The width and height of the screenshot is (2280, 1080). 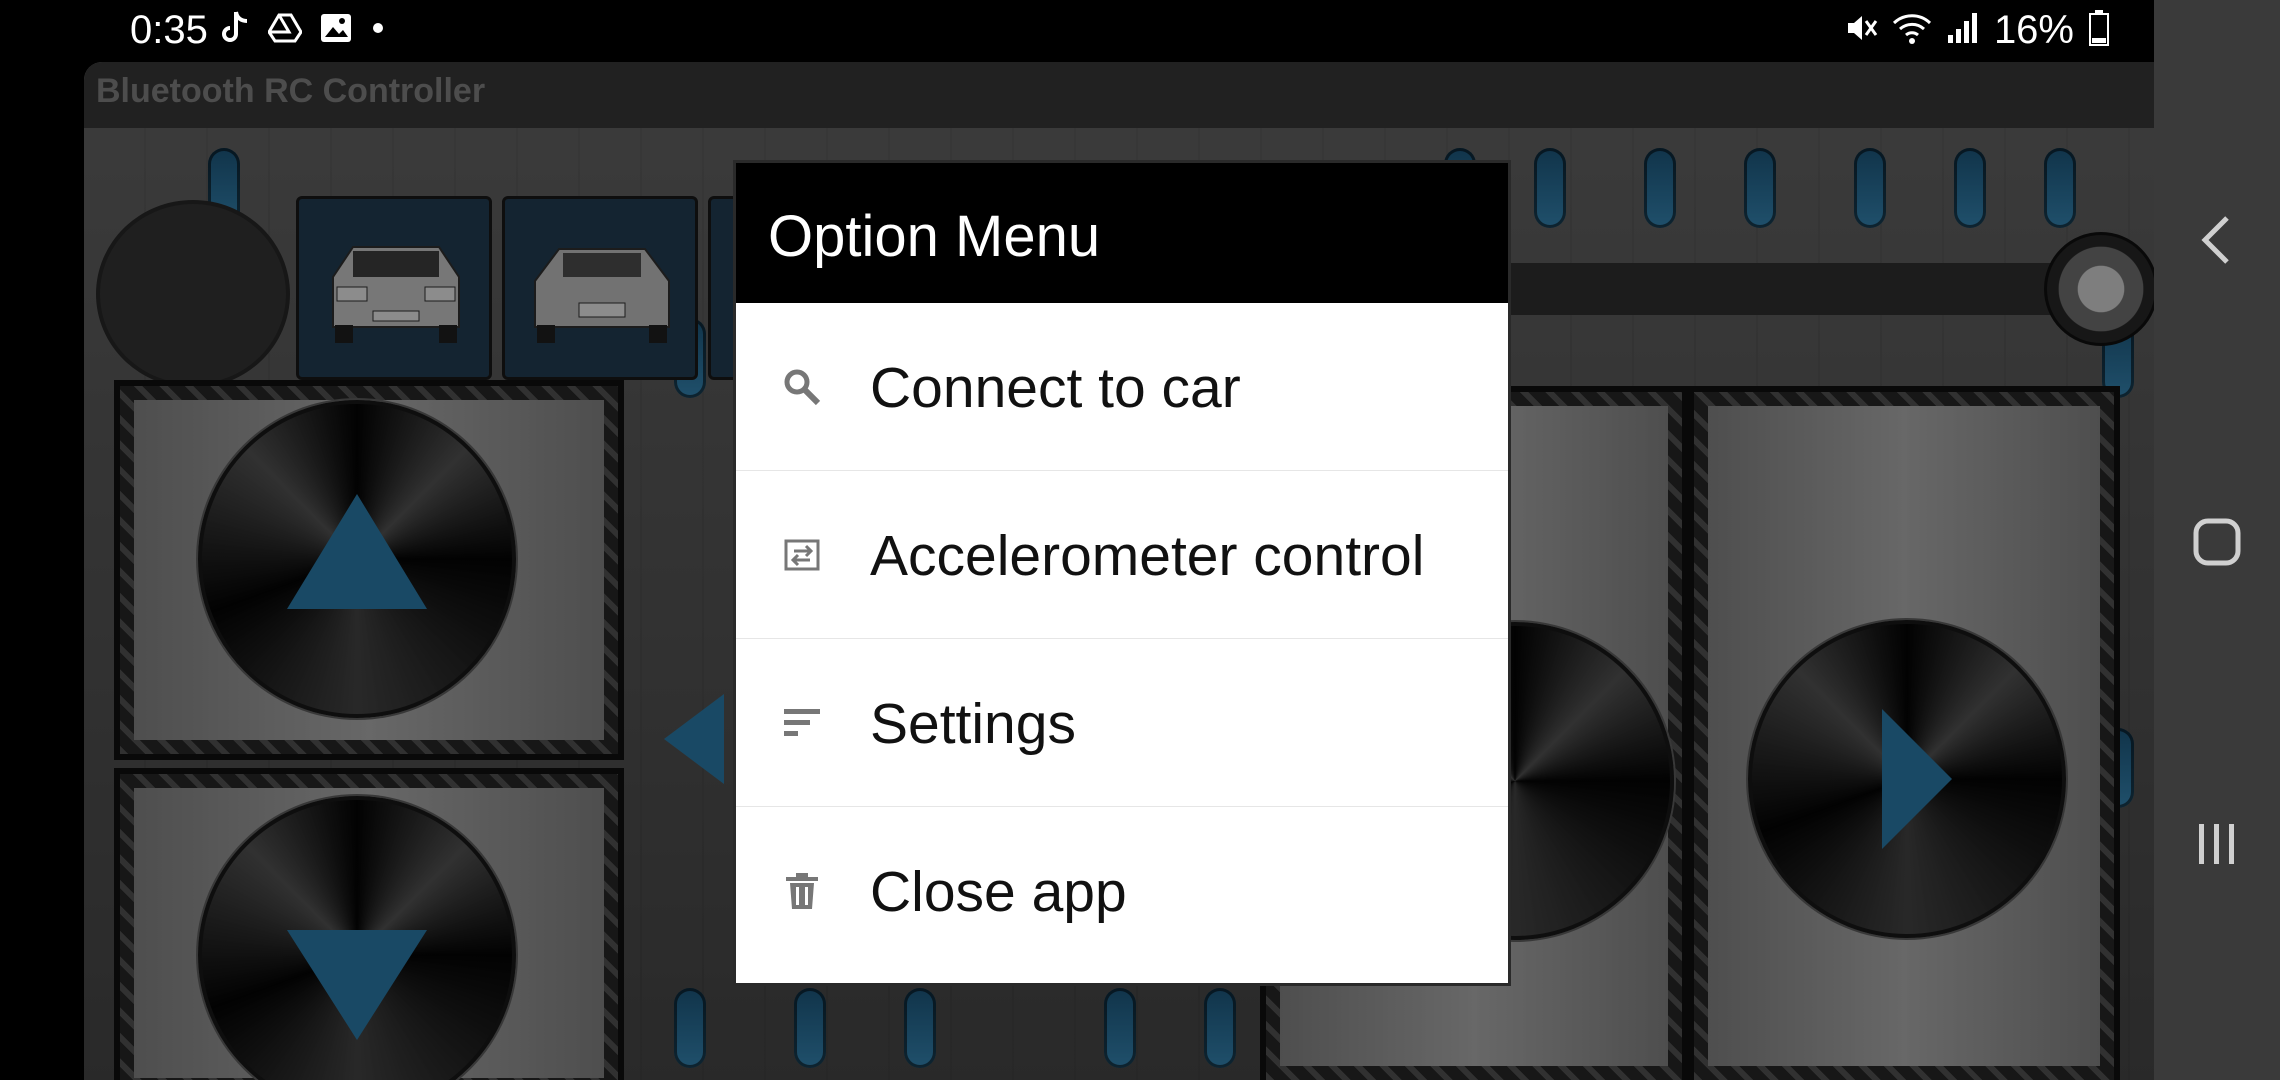 I want to click on back-icon, so click(x=2215, y=240).